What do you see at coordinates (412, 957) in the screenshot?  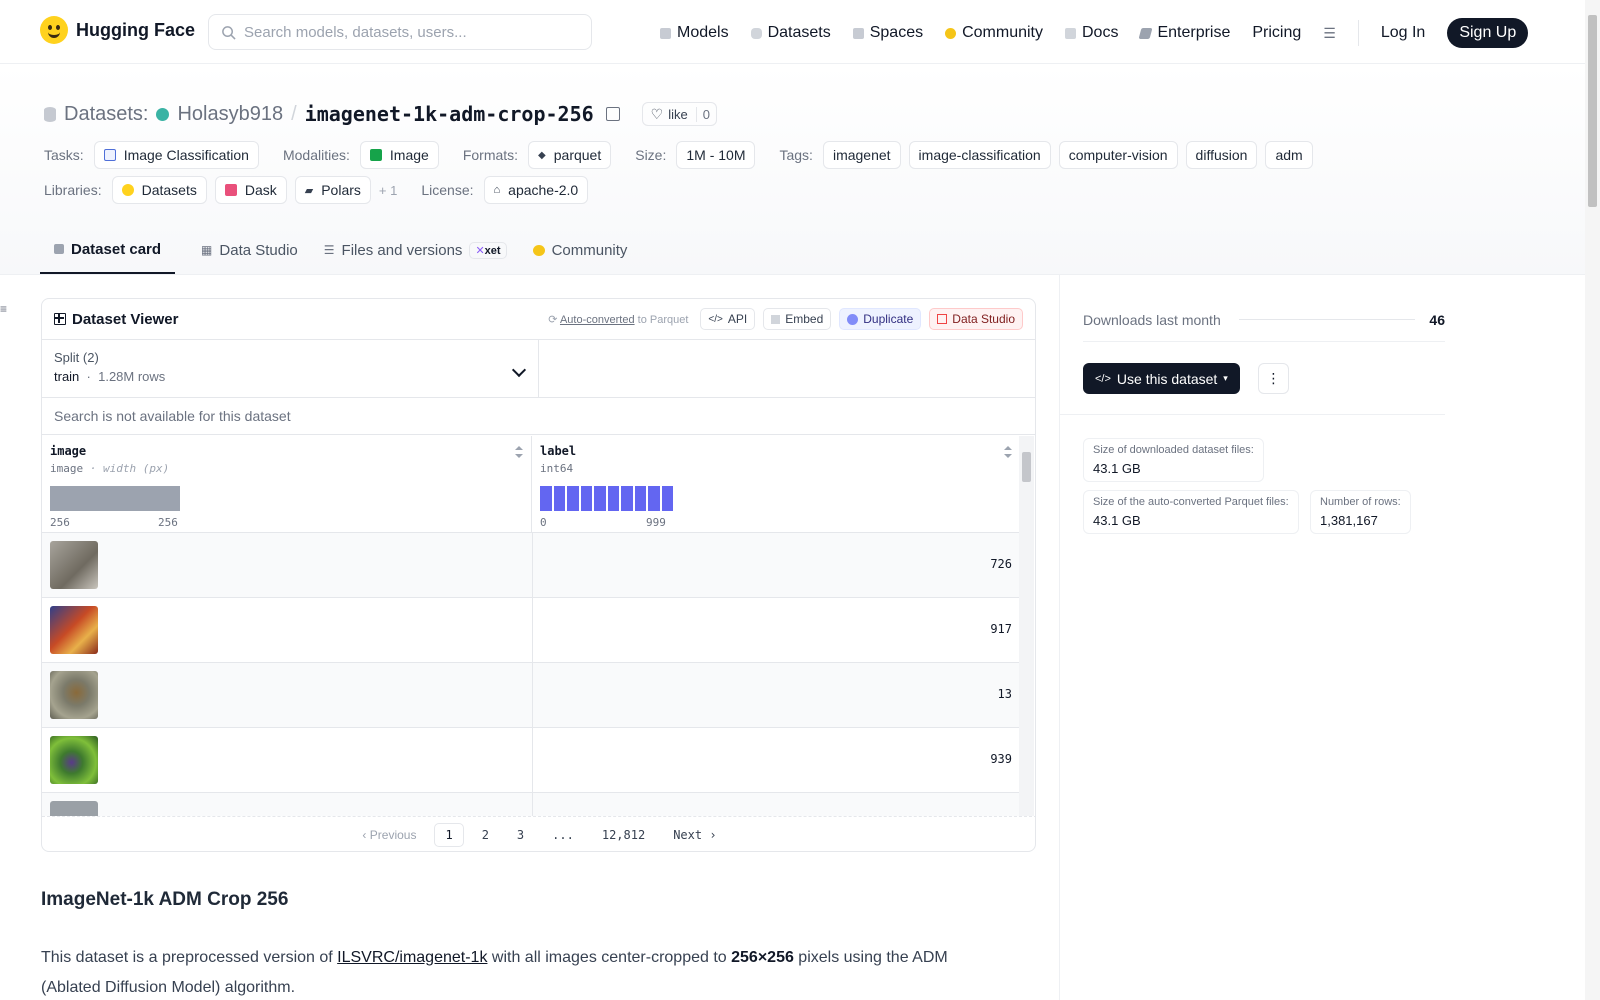 I see `imagenet-link: ILSVRC/imagenet-1k` at bounding box center [412, 957].